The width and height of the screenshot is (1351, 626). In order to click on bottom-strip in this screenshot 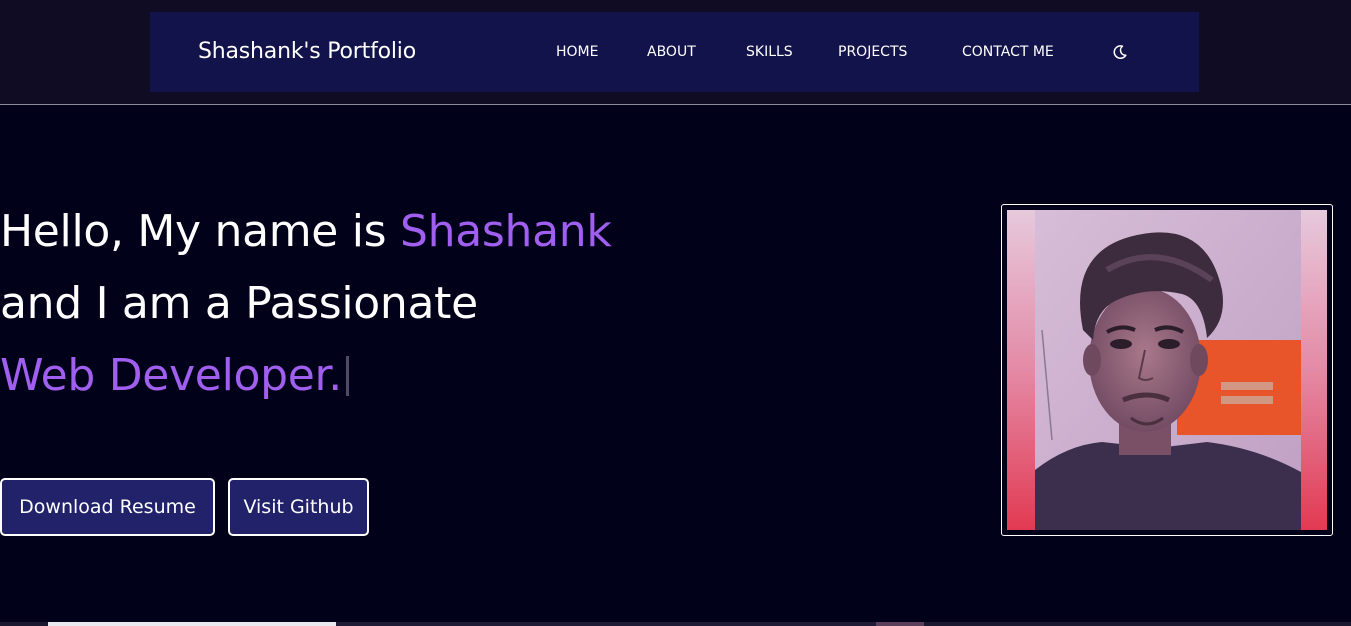, I will do `click(675, 624)`.